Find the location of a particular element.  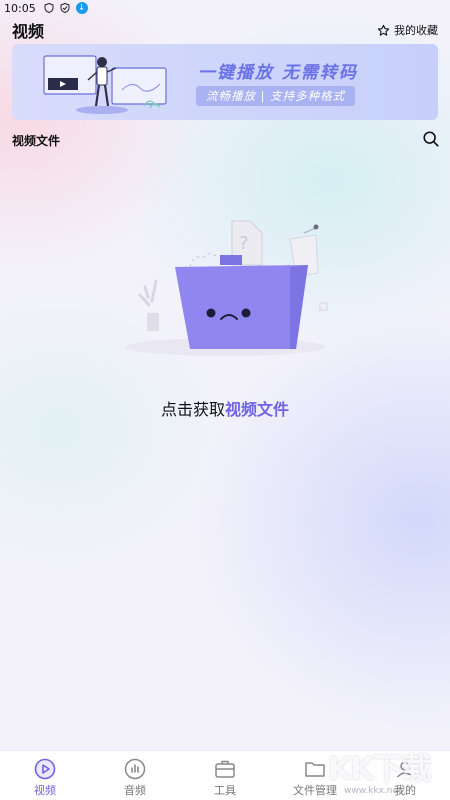

watermark-url: www.kkx.net is located at coordinates (373, 791).